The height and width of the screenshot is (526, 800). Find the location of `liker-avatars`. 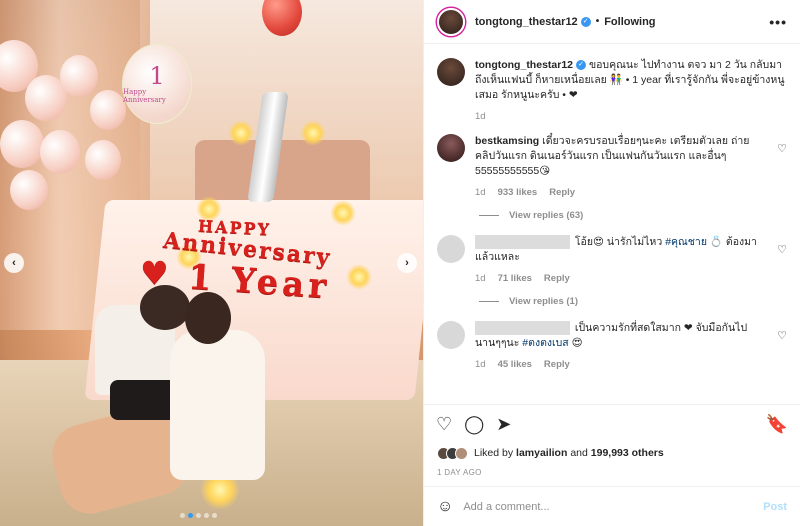

liker-avatars is located at coordinates (452, 453).